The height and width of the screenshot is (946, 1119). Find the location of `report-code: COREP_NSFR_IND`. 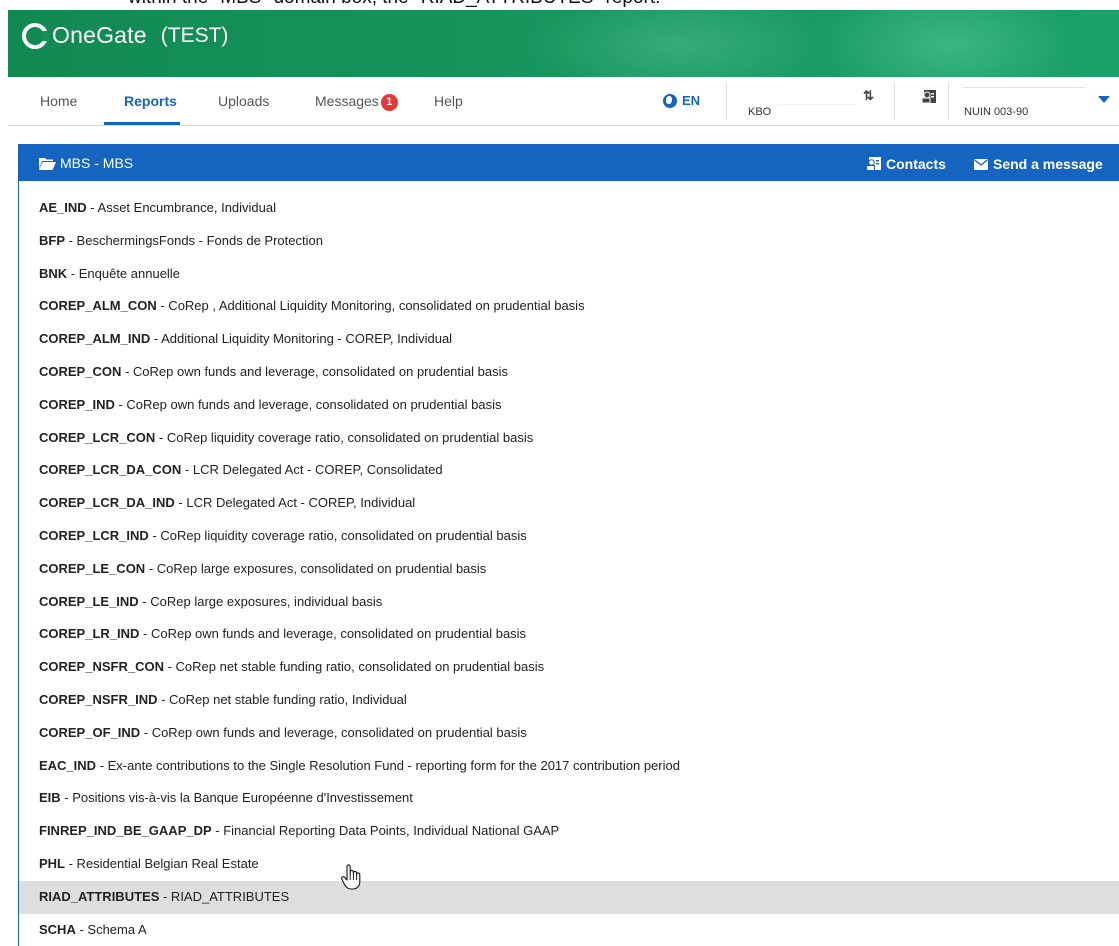

report-code: COREP_NSFR_IND is located at coordinates (98, 699).